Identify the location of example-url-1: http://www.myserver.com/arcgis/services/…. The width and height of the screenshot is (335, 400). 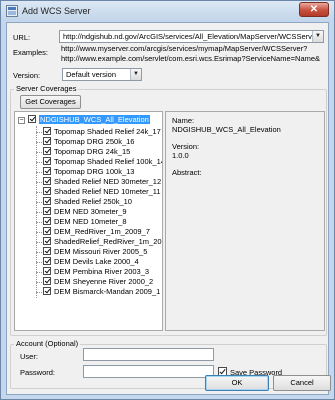
(184, 48).